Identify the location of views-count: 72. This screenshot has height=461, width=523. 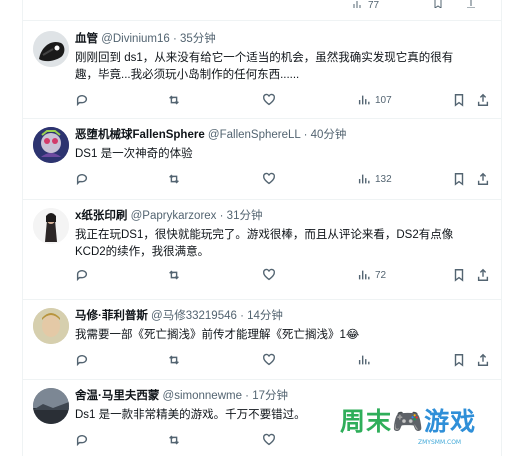
(381, 275).